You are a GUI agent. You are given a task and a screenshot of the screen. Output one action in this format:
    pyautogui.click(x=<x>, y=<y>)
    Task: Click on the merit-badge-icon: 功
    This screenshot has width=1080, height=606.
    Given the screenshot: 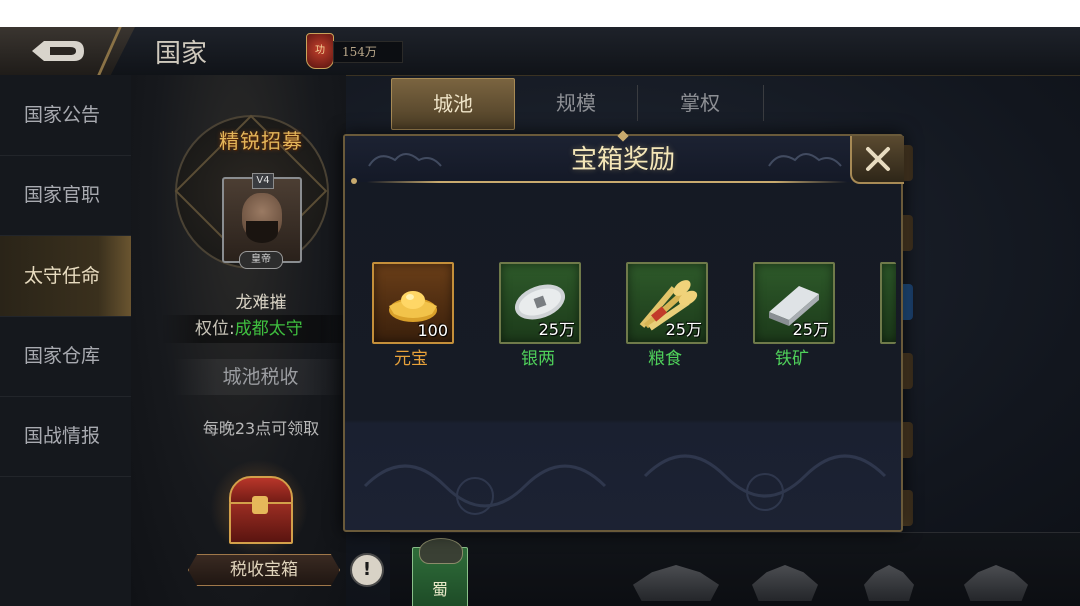 What is the action you would take?
    pyautogui.click(x=320, y=51)
    